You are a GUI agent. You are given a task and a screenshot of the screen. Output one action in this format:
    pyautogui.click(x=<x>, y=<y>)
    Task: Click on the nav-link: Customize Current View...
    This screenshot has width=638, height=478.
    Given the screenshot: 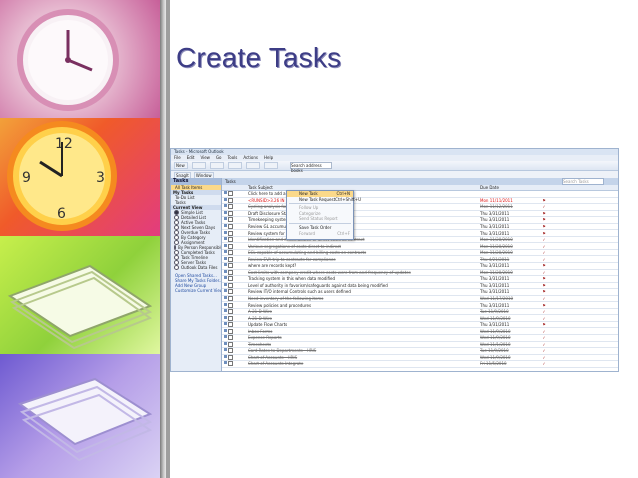 What is the action you would take?
    pyautogui.click(x=196, y=290)
    